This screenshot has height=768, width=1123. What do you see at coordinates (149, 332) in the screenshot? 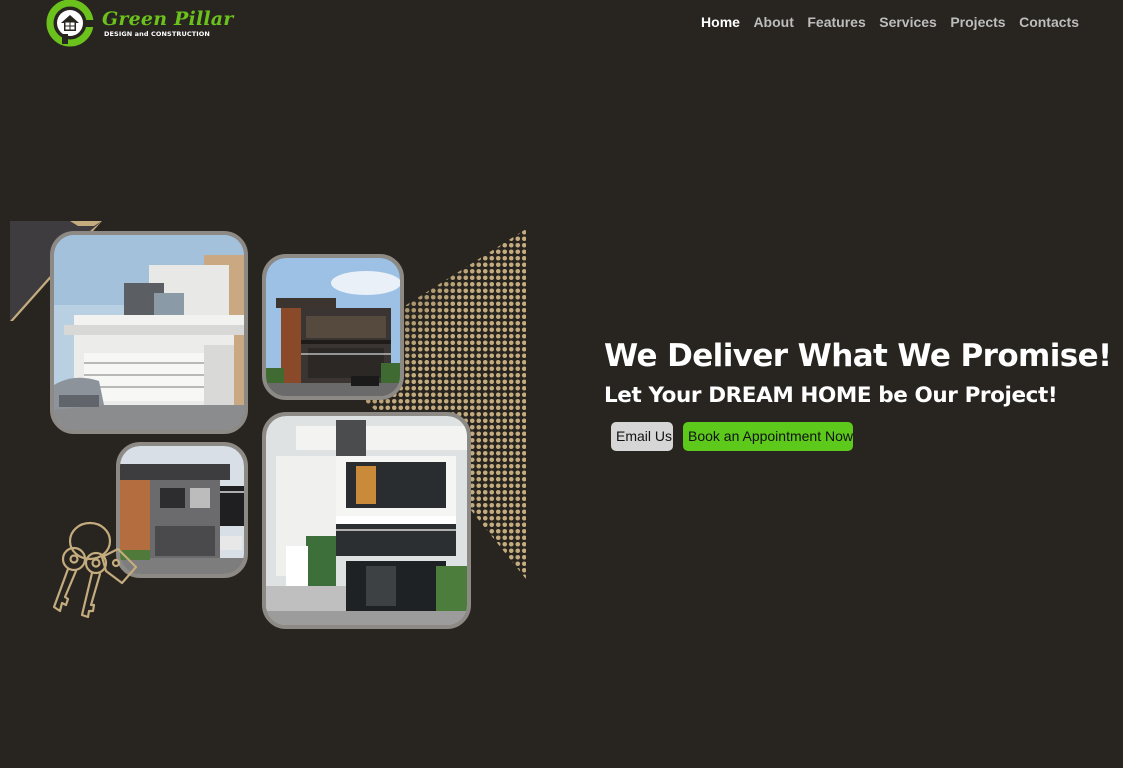
I see `house-photo-modern-gated` at bounding box center [149, 332].